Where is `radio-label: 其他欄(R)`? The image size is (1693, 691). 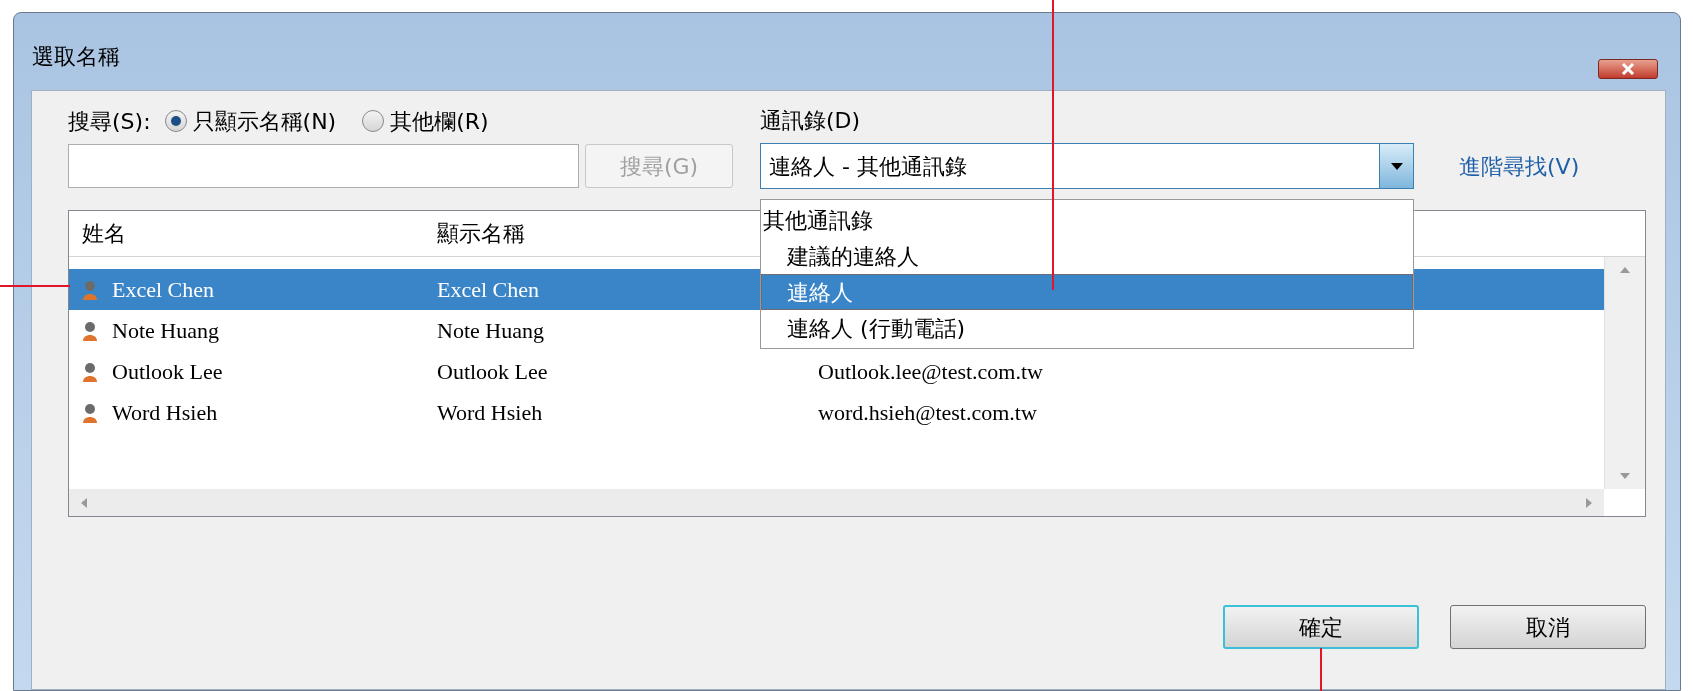
radio-label: 其他欄(R) is located at coordinates (439, 121).